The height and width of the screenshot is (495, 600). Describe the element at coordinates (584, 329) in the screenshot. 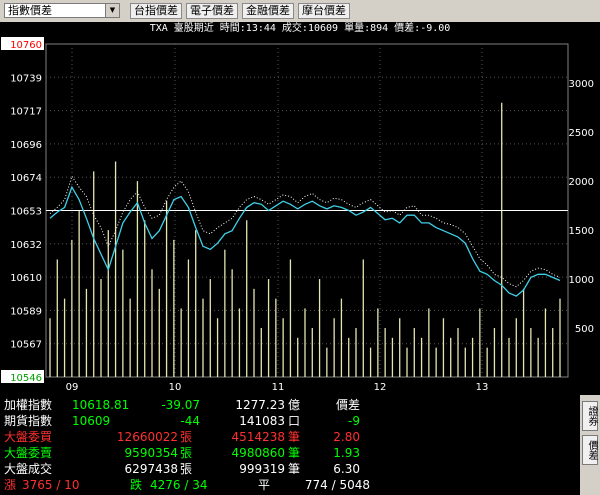

I see `volume-tick-label: 500` at that location.